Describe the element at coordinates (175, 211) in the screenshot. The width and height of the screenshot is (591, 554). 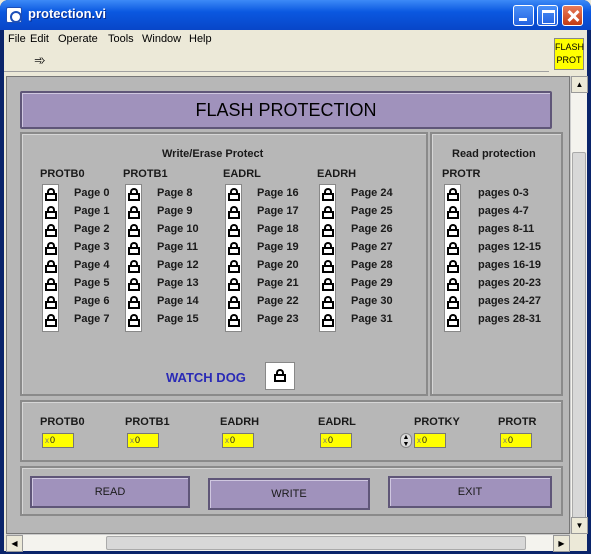
I see `page-label: Page 9` at that location.